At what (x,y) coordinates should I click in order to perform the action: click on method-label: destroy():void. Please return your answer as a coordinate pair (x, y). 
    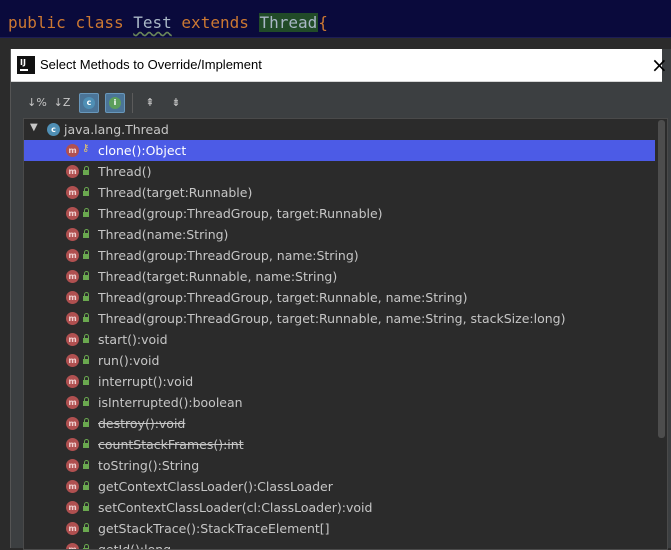
    Looking at the image, I should click on (142, 423).